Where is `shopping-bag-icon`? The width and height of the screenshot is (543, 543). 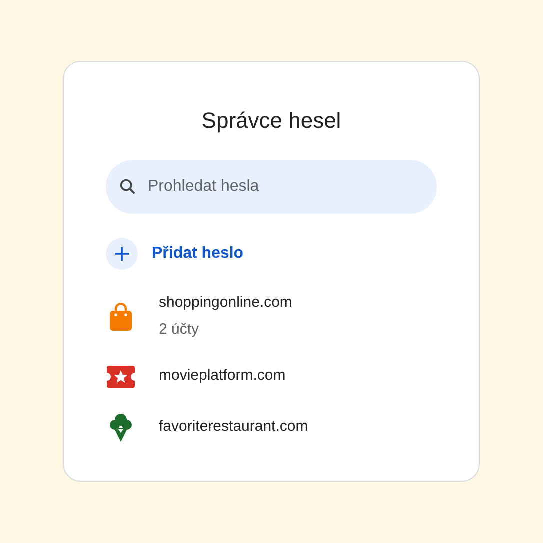 shopping-bag-icon is located at coordinates (121, 316).